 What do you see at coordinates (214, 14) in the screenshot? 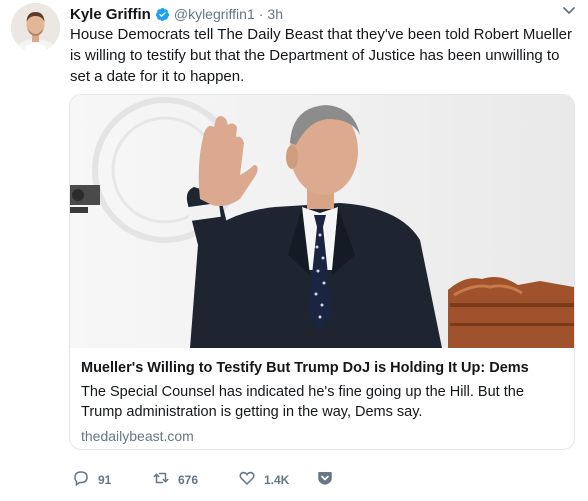
I see `author-handle: @kylegriffin1` at bounding box center [214, 14].